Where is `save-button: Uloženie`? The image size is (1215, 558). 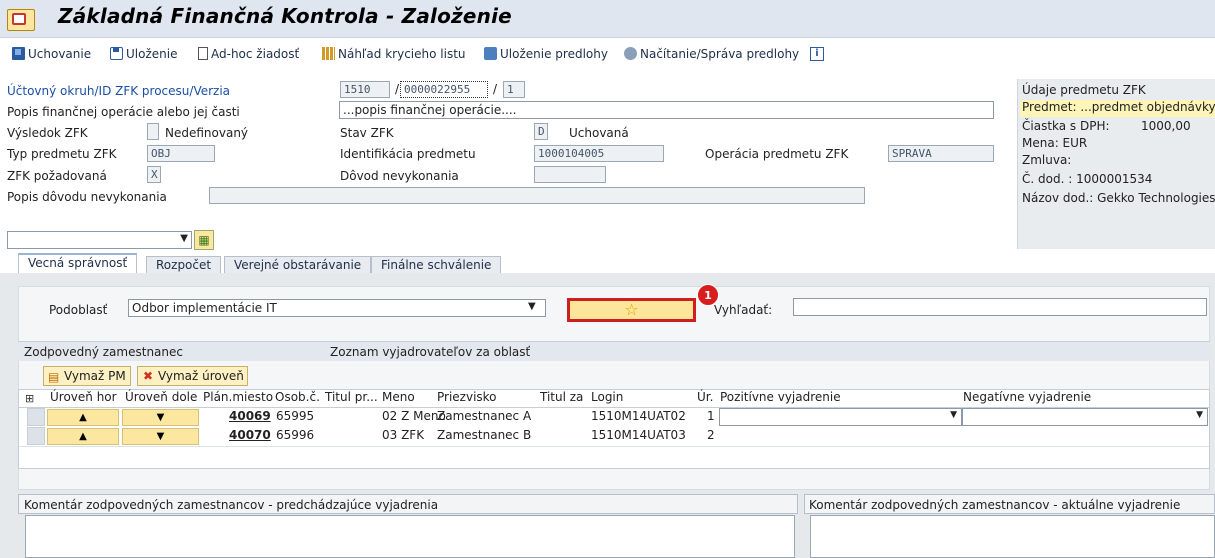
save-button: Uloženie is located at coordinates (143, 53).